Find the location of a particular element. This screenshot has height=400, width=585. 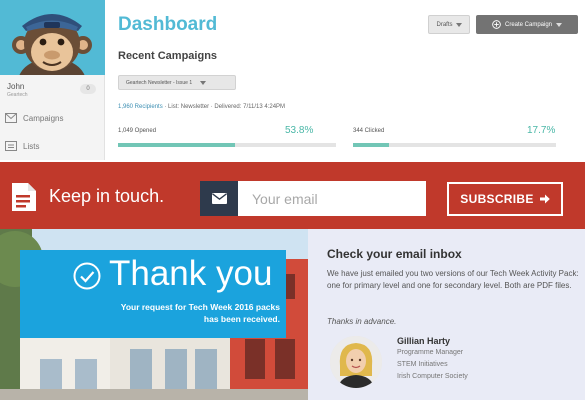

person-org: Irish Computer Society is located at coordinates (432, 376).